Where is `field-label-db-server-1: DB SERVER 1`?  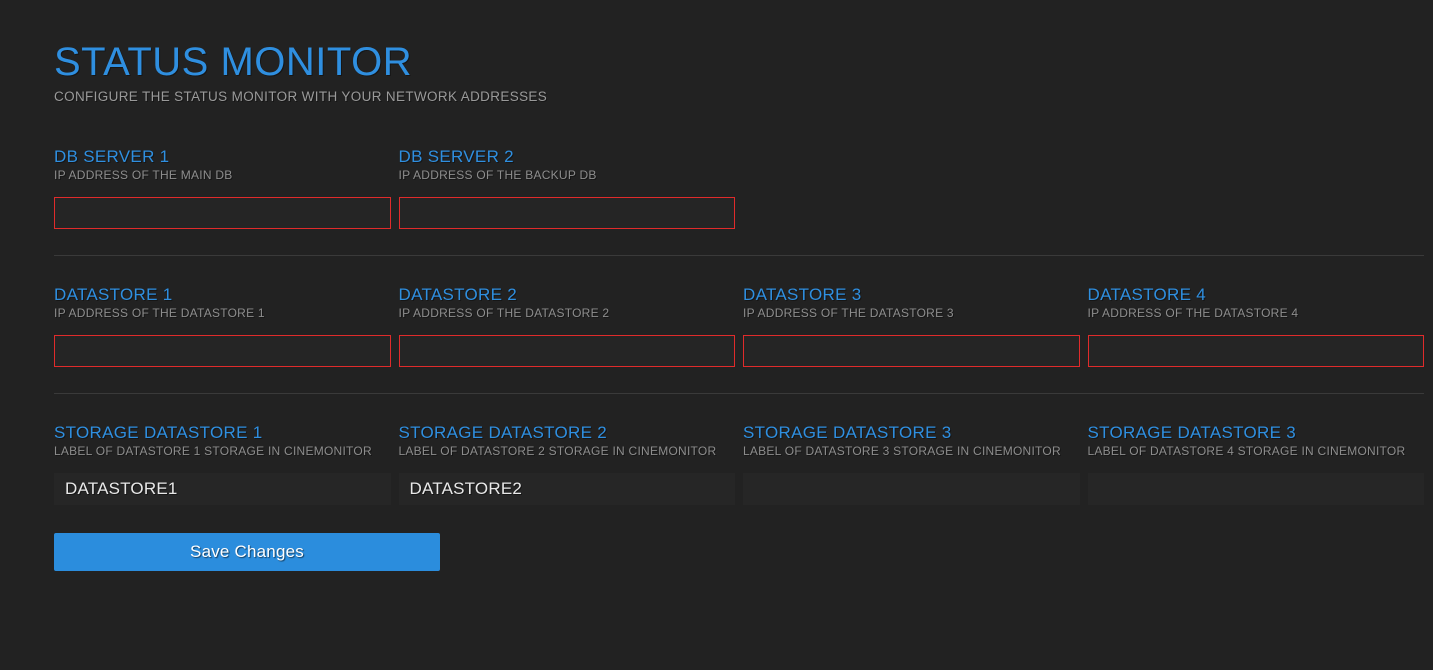
field-label-db-server-1: DB SERVER 1 is located at coordinates (112, 156).